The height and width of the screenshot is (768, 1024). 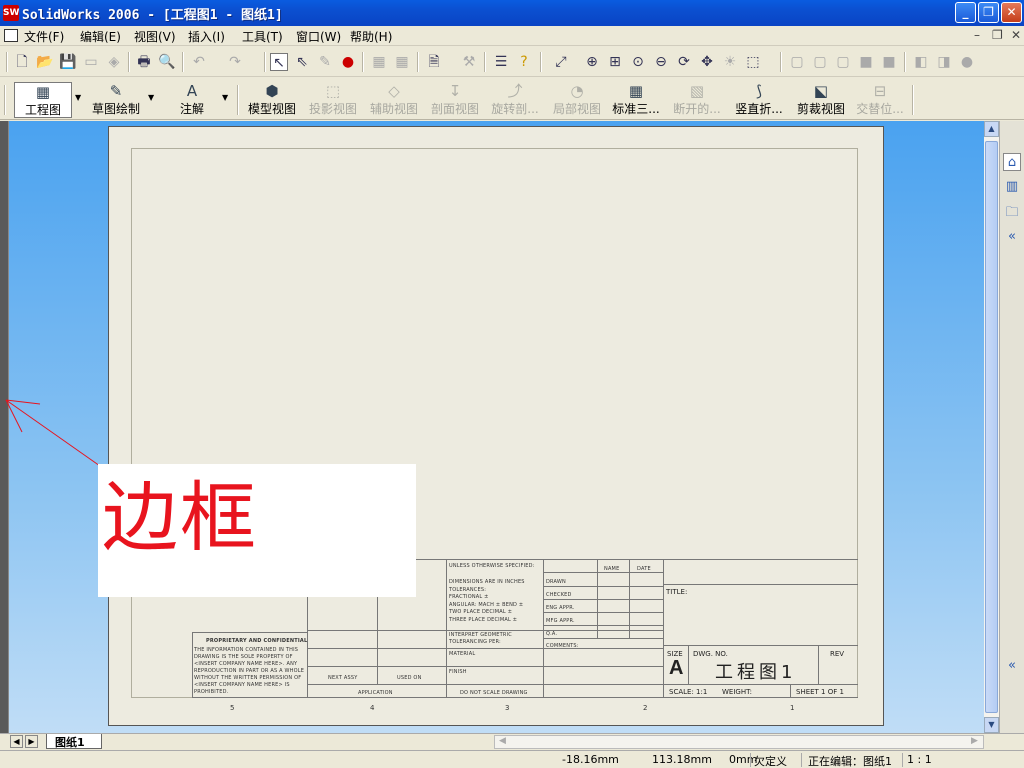 I want to click on tab-prev-button: ◀, so click(x=16, y=741).